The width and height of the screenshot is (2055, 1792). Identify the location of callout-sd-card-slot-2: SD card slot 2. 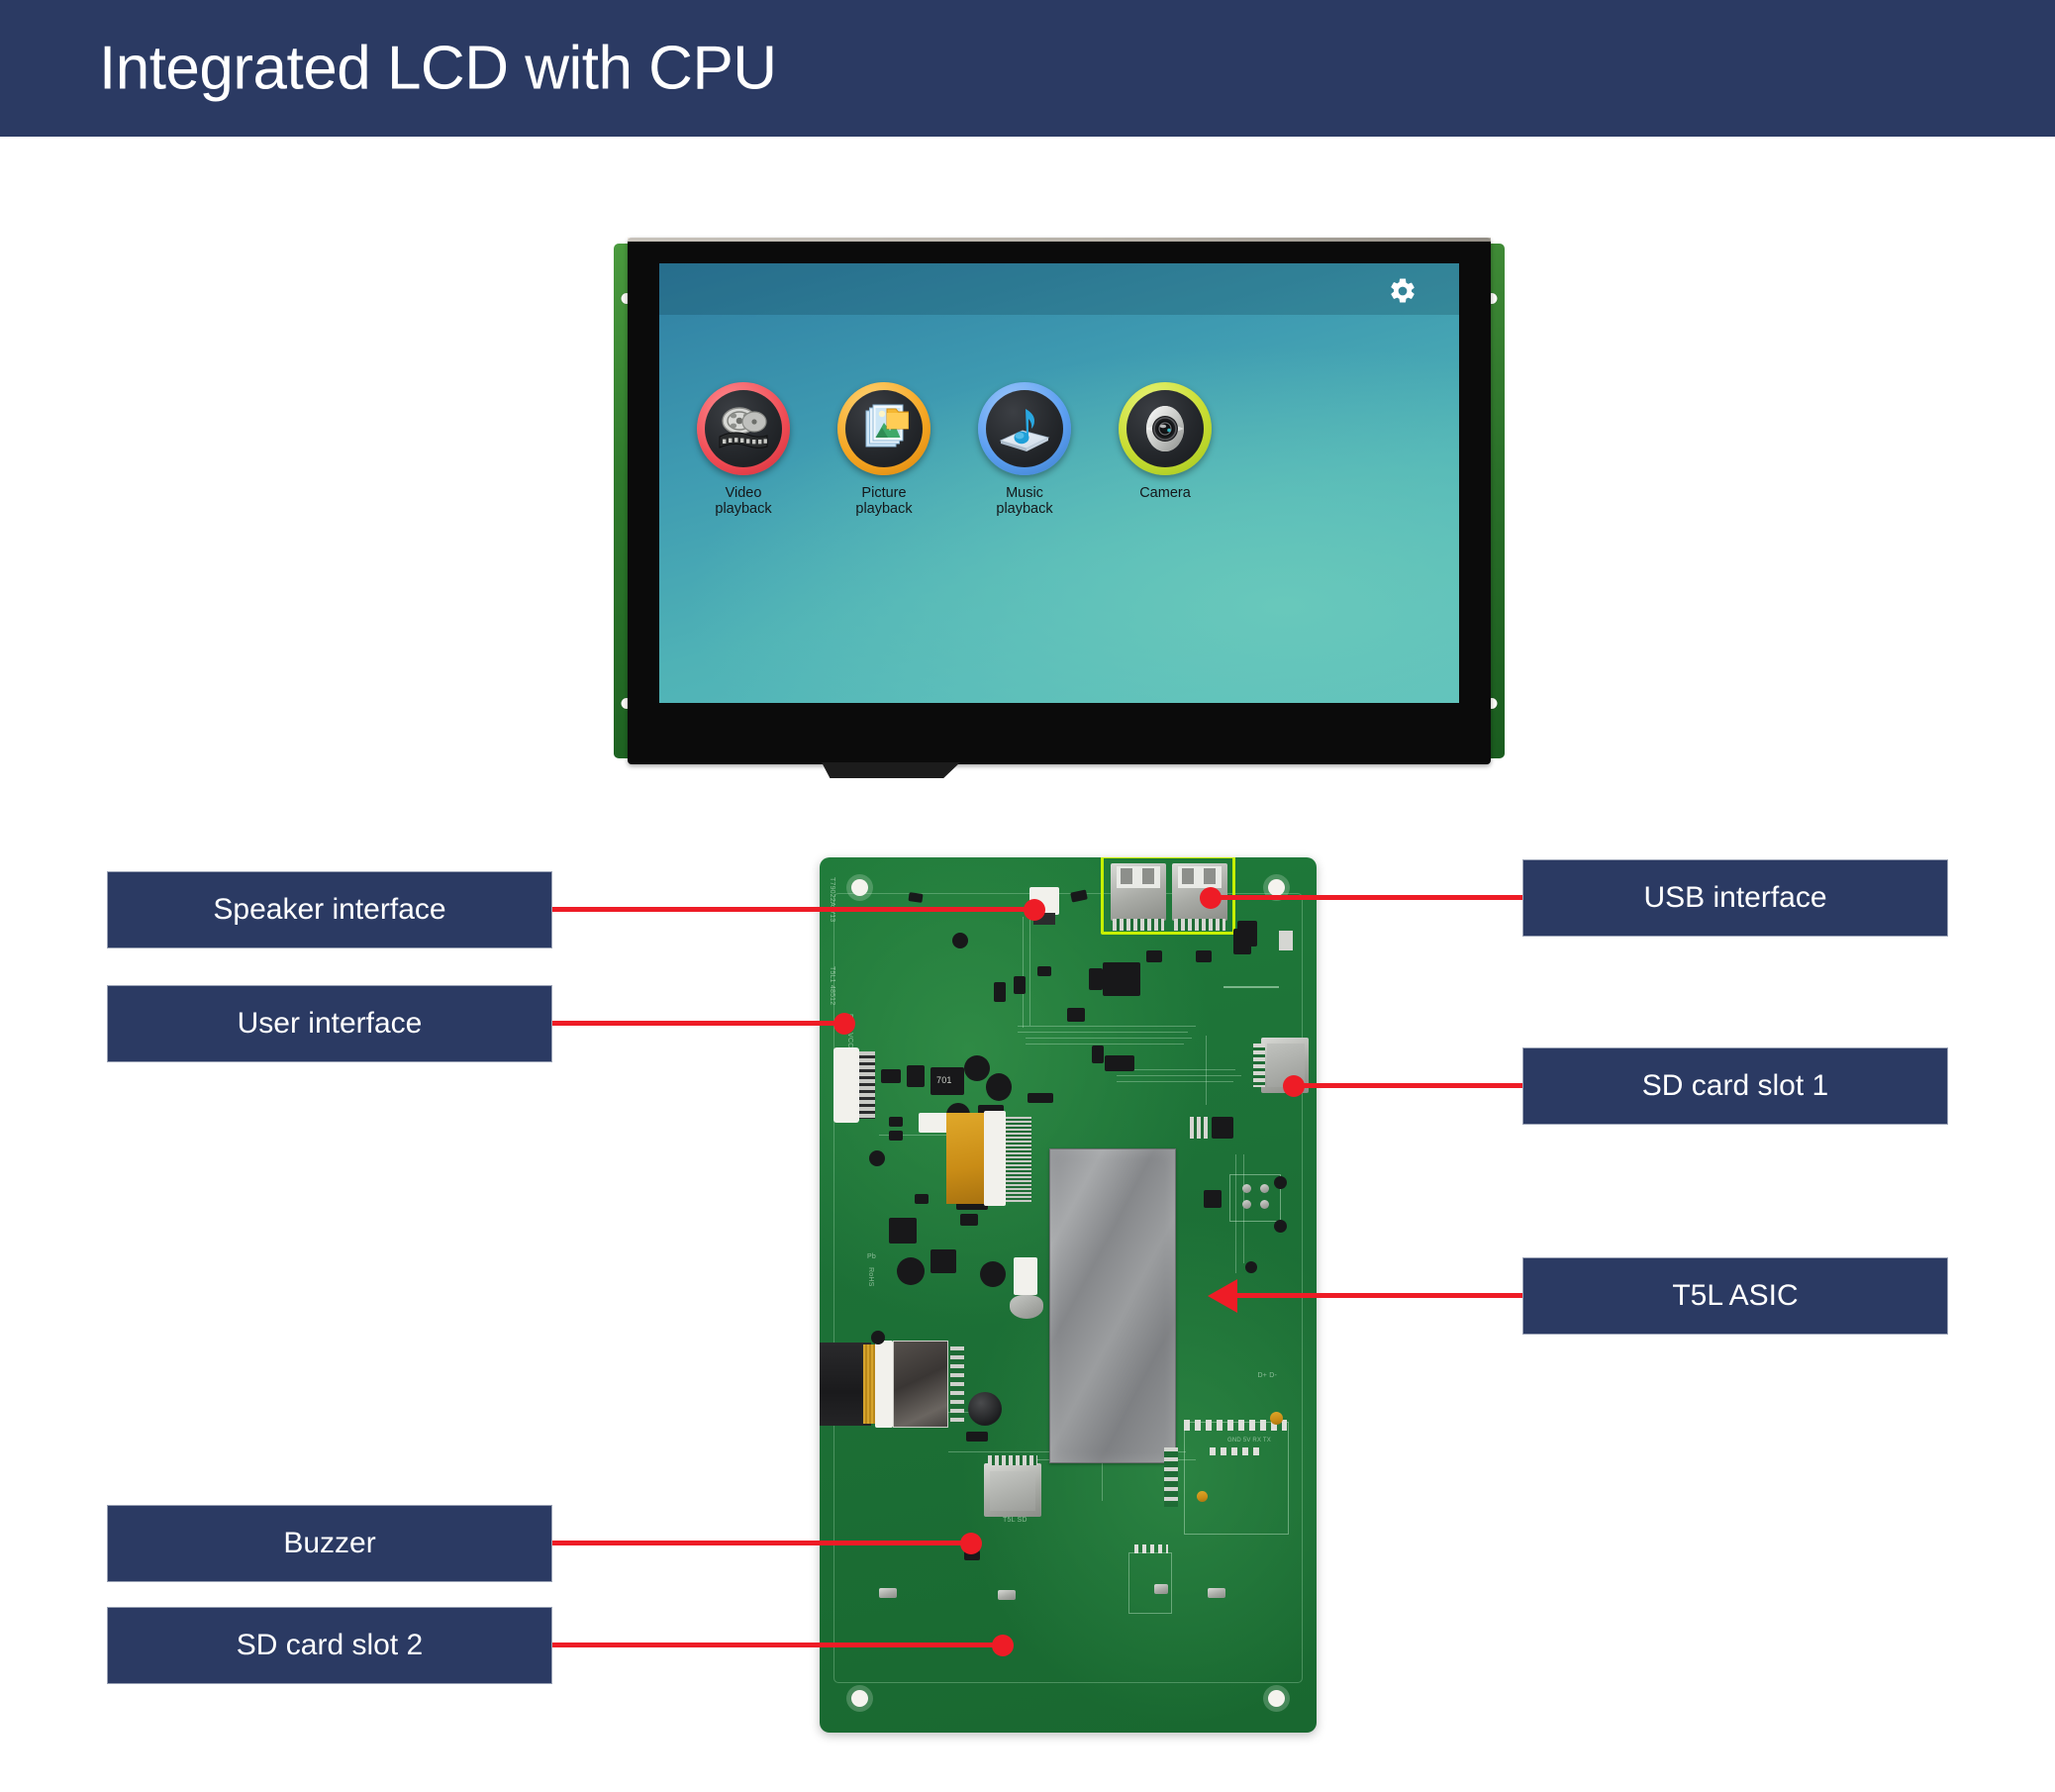
(329, 1645).